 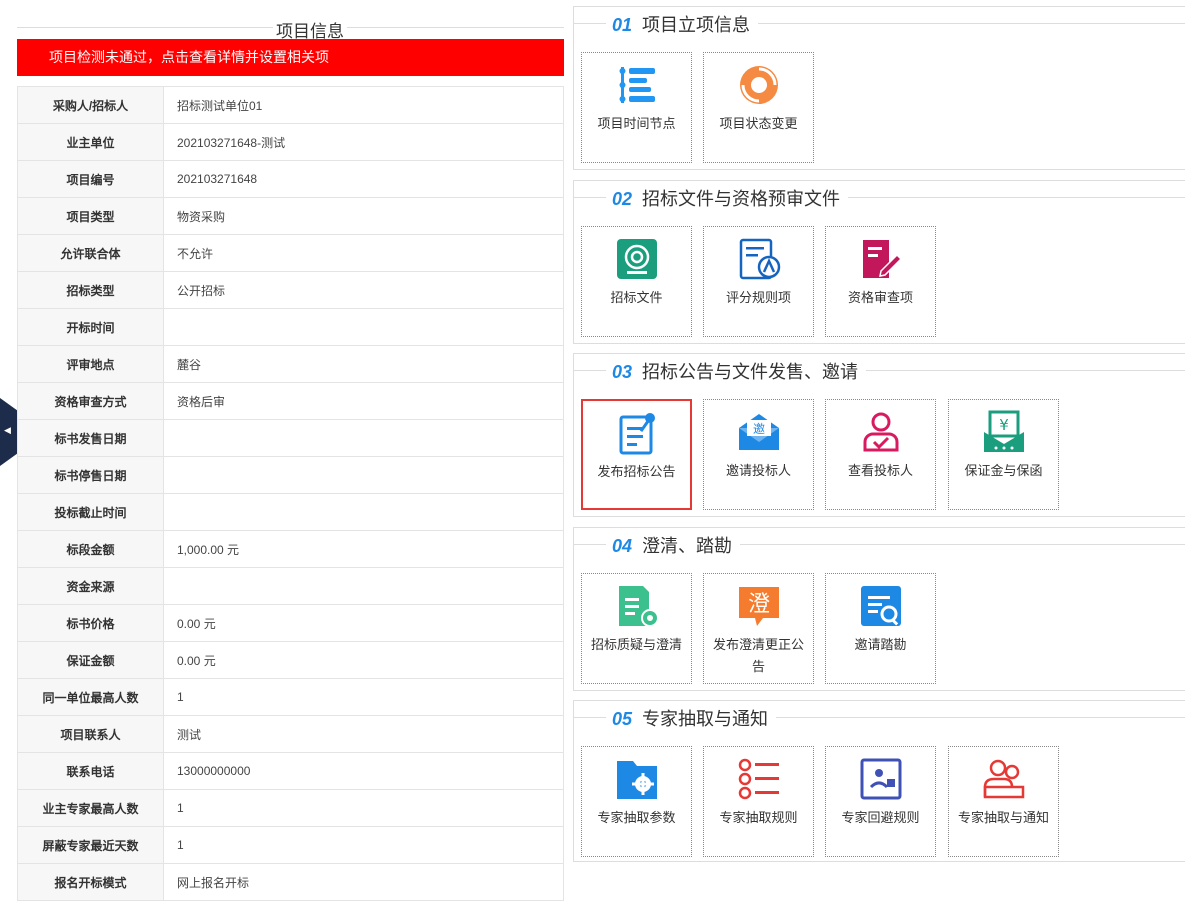 I want to click on info-label: 屏蔽专家最近天数, so click(x=90, y=845).